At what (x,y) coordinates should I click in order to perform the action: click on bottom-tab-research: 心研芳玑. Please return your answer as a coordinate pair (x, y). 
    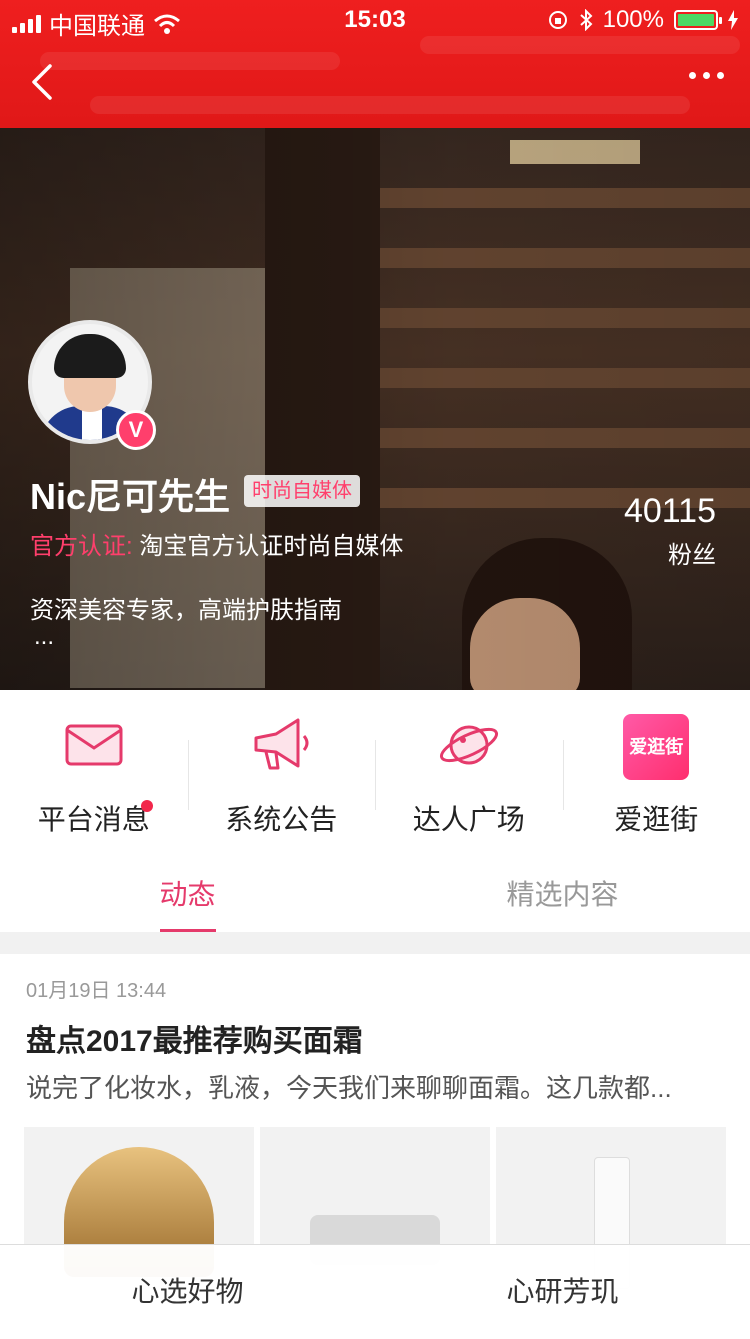
    Looking at the image, I should click on (562, 1290).